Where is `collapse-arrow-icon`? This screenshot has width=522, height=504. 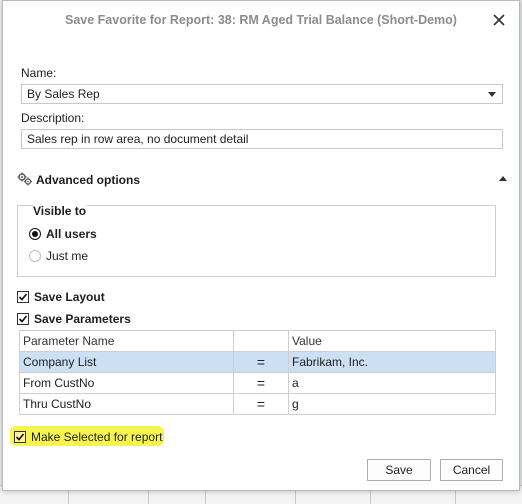 collapse-arrow-icon is located at coordinates (503, 178).